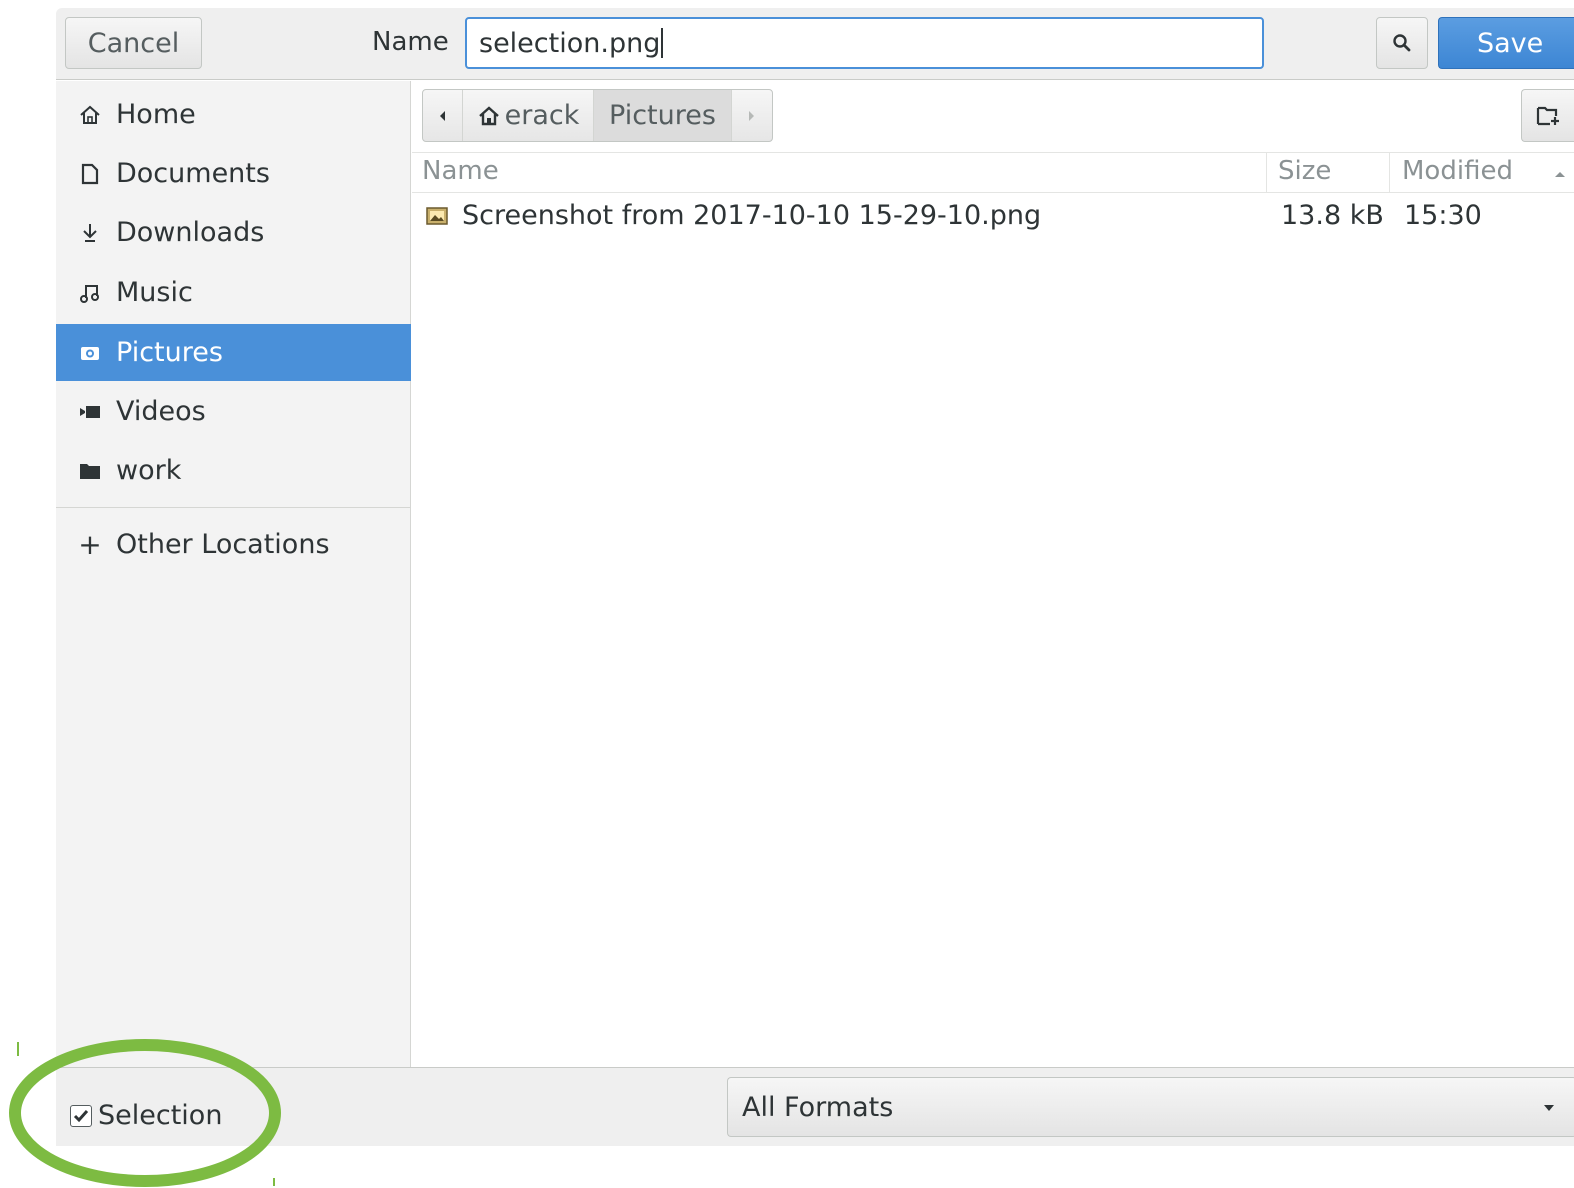 This screenshot has width=1574, height=1188. I want to click on sidebar-item-label: Home, so click(156, 114).